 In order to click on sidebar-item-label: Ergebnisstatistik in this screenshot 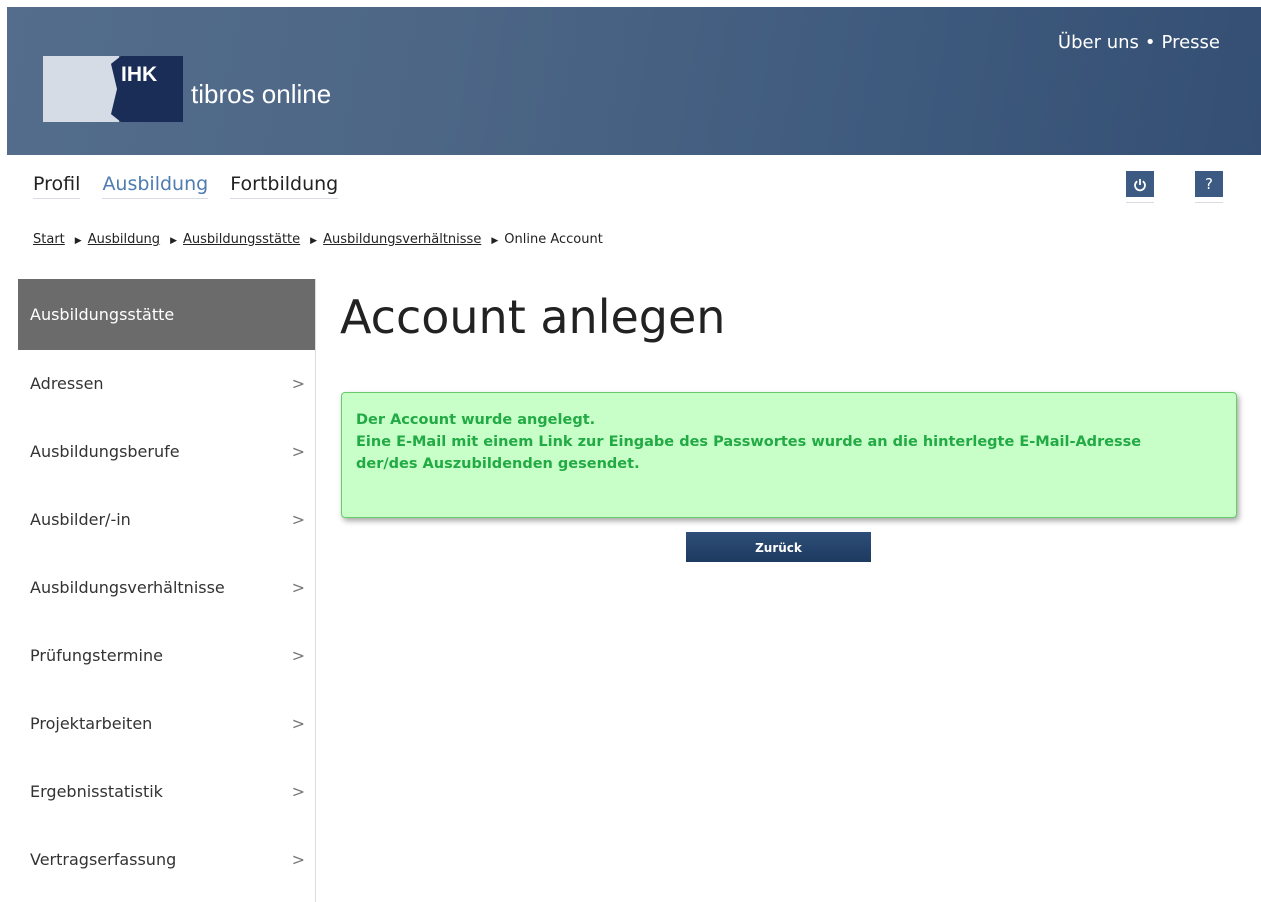, I will do `click(96, 791)`.